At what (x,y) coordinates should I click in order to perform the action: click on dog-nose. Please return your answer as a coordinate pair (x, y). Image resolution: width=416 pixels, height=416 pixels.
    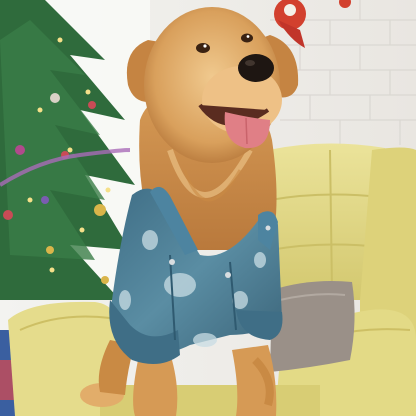
    Looking at the image, I should click on (256, 68).